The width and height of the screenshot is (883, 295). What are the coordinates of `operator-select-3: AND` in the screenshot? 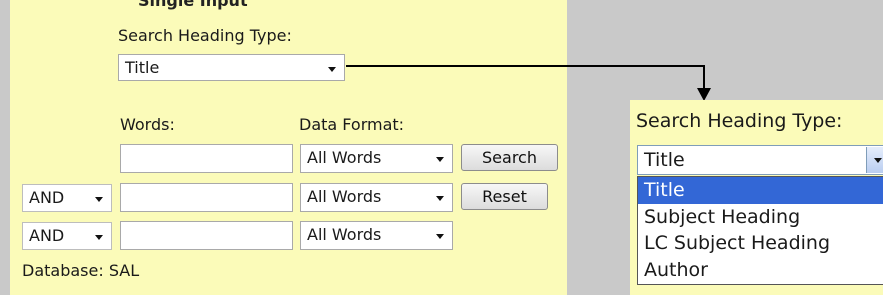 It's located at (67, 236).